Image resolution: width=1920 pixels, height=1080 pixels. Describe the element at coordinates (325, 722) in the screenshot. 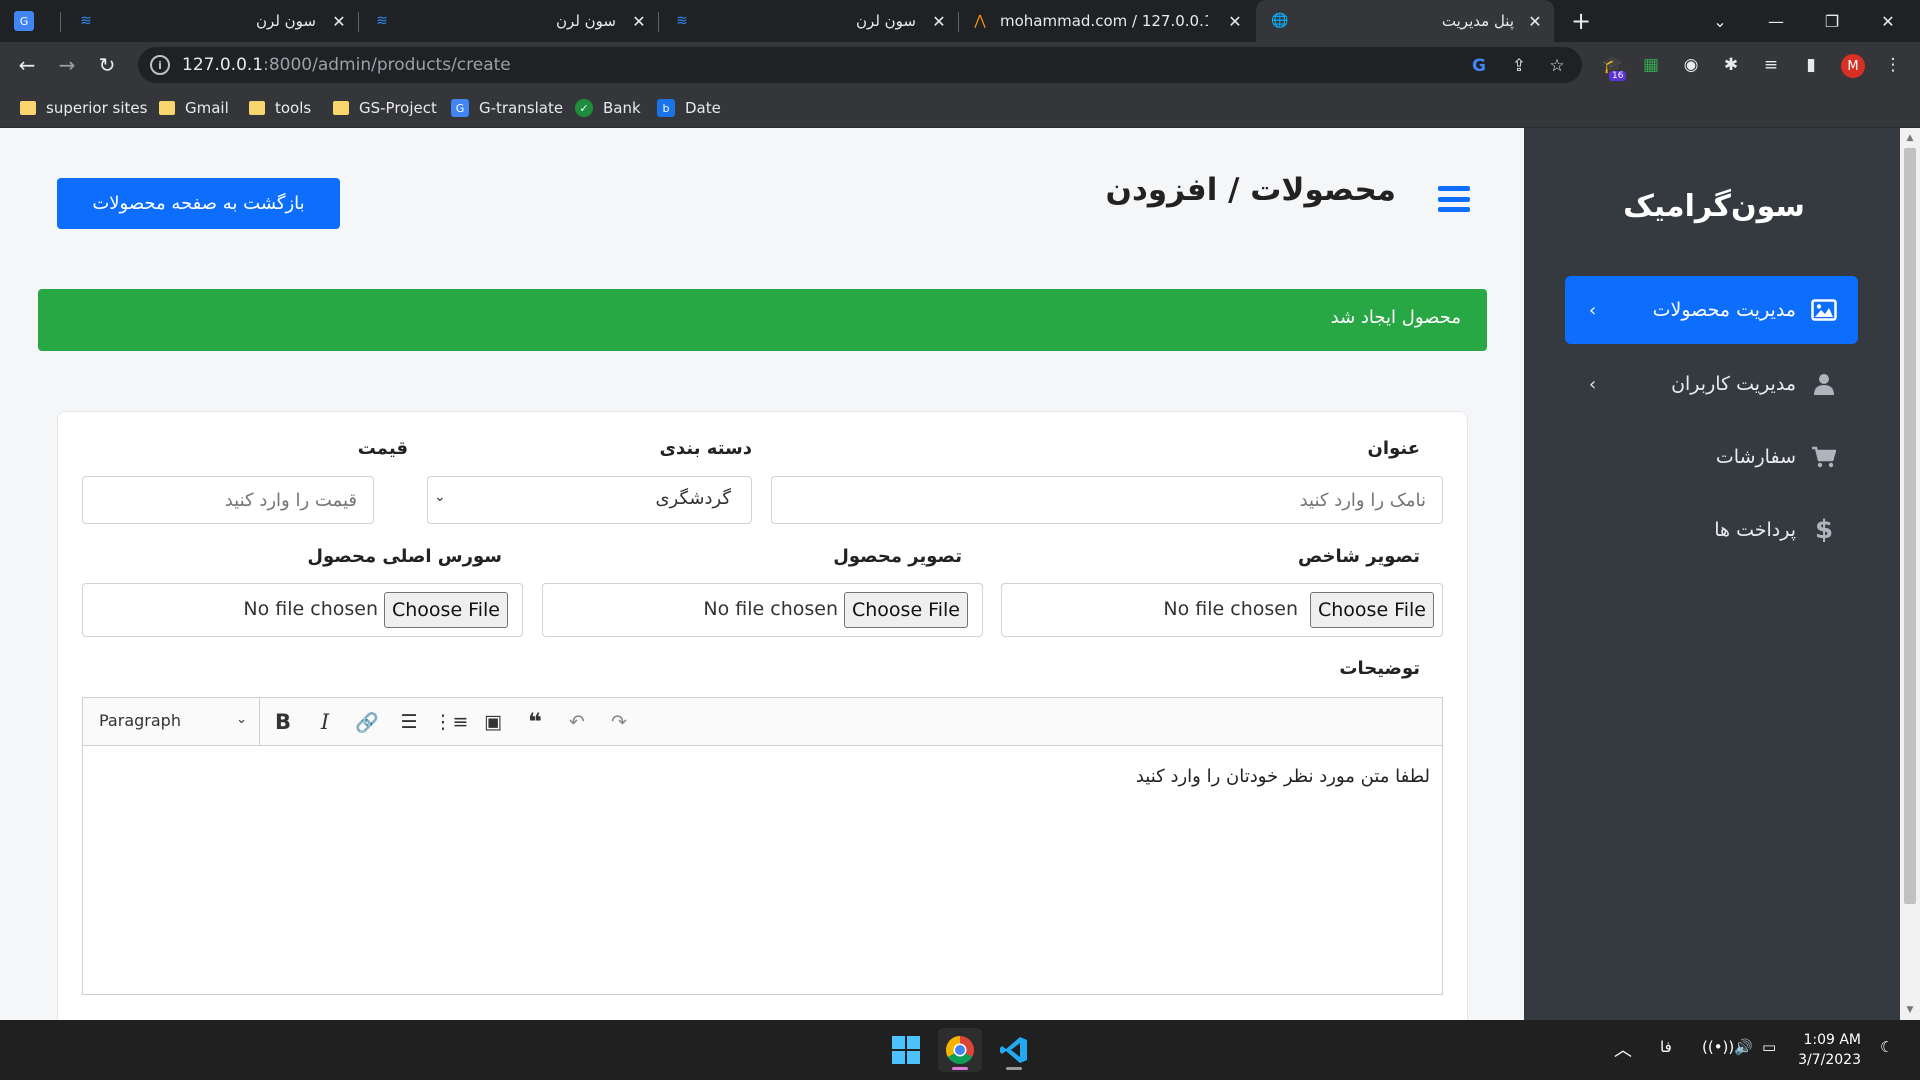

I see `italic-icon: I` at that location.